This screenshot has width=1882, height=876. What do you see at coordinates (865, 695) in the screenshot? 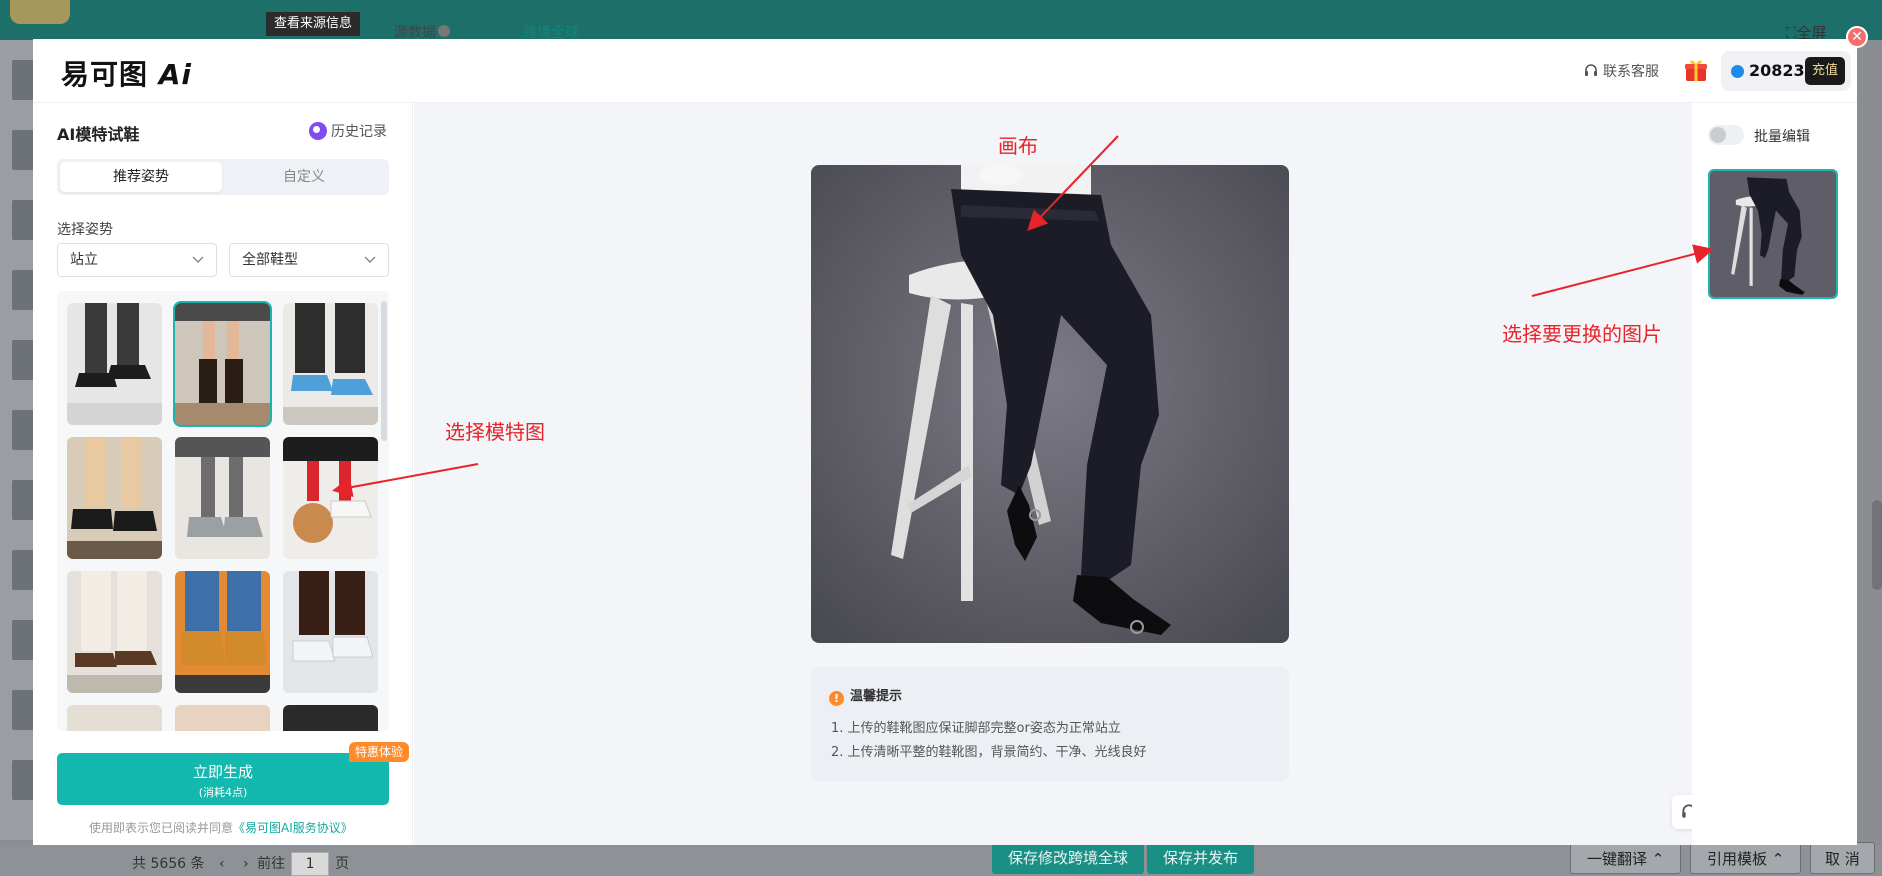
I see `tips-title: ! 温馨提示` at bounding box center [865, 695].